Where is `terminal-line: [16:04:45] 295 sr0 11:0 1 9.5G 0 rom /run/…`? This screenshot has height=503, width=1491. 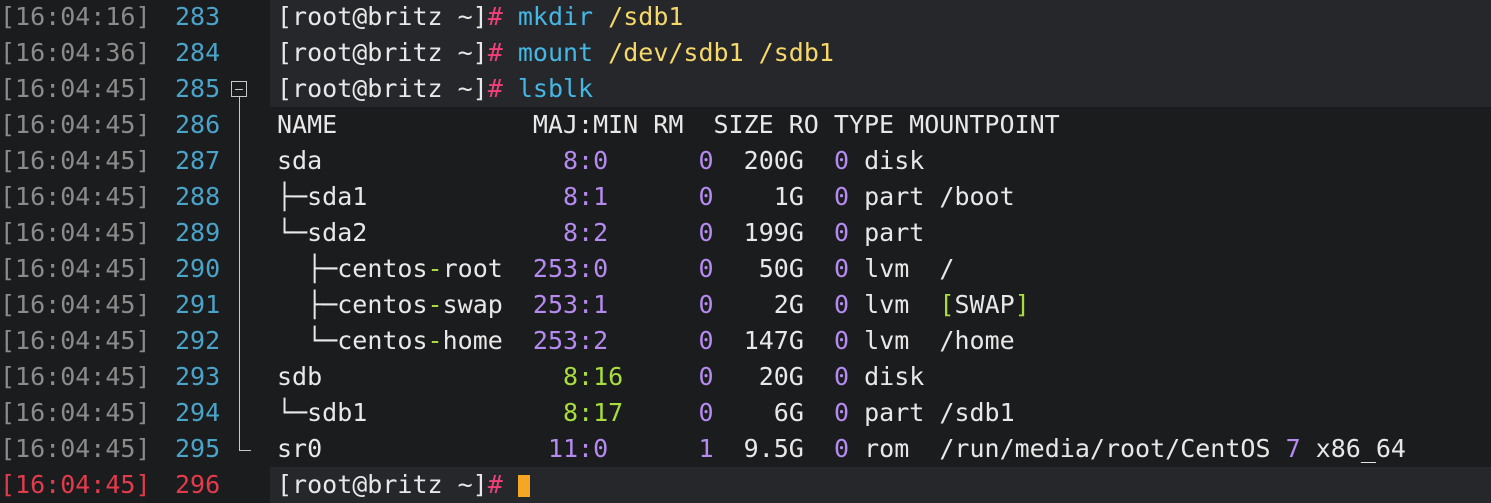
terminal-line: [16:04:45] 295 sr0 11:0 1 9.5G 0 rom /run/… is located at coordinates (745, 449).